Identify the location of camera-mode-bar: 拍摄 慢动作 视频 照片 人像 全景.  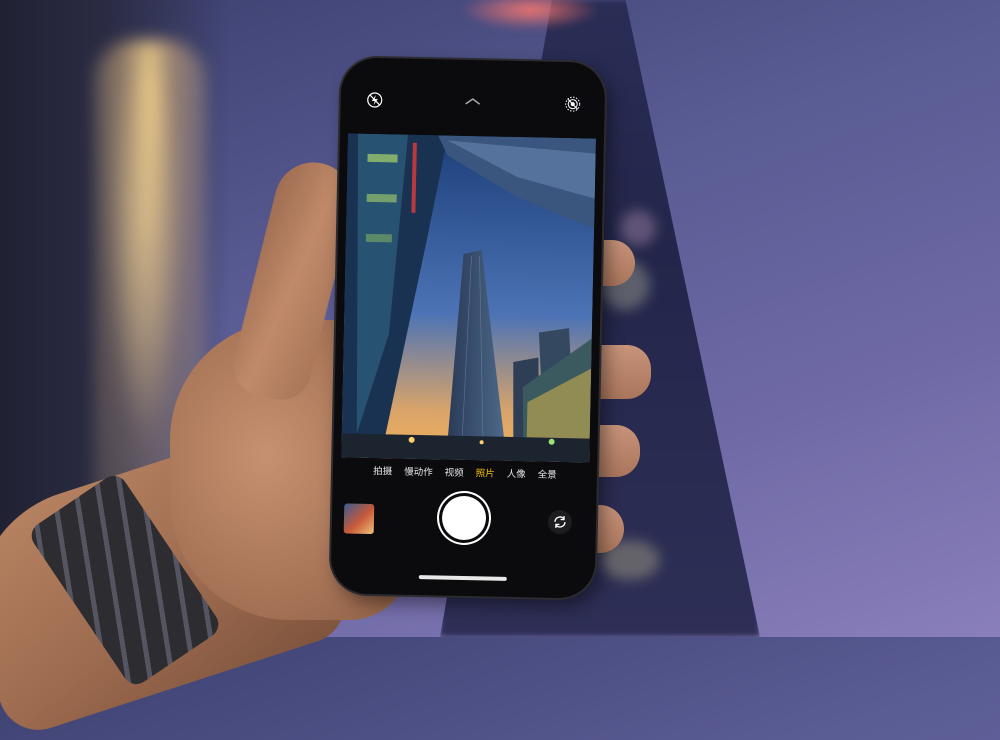
(465, 474).